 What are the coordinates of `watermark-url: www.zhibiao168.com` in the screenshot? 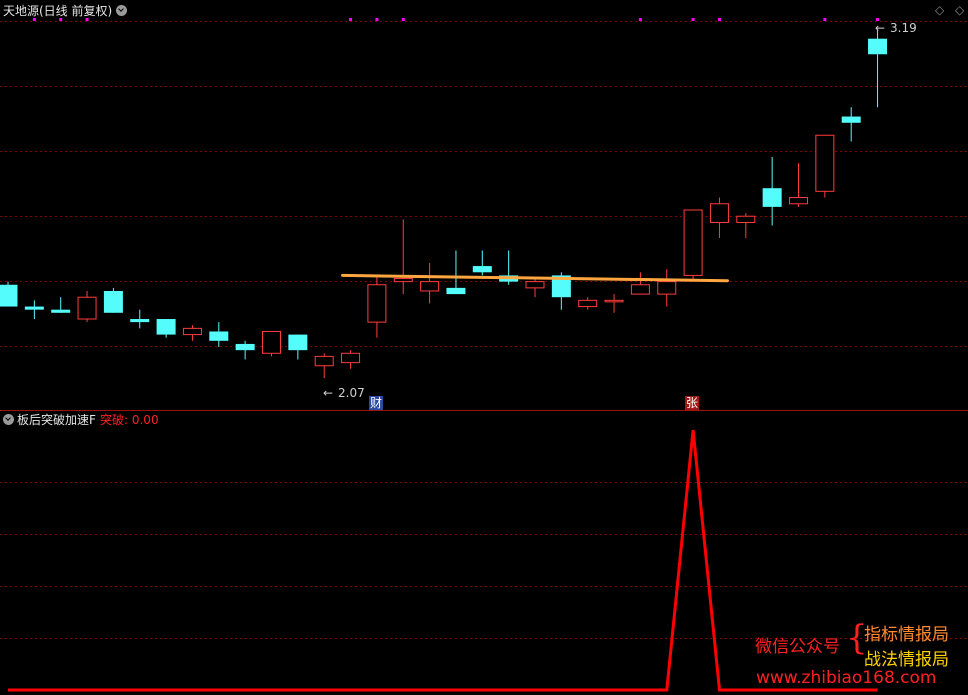 It's located at (846, 678).